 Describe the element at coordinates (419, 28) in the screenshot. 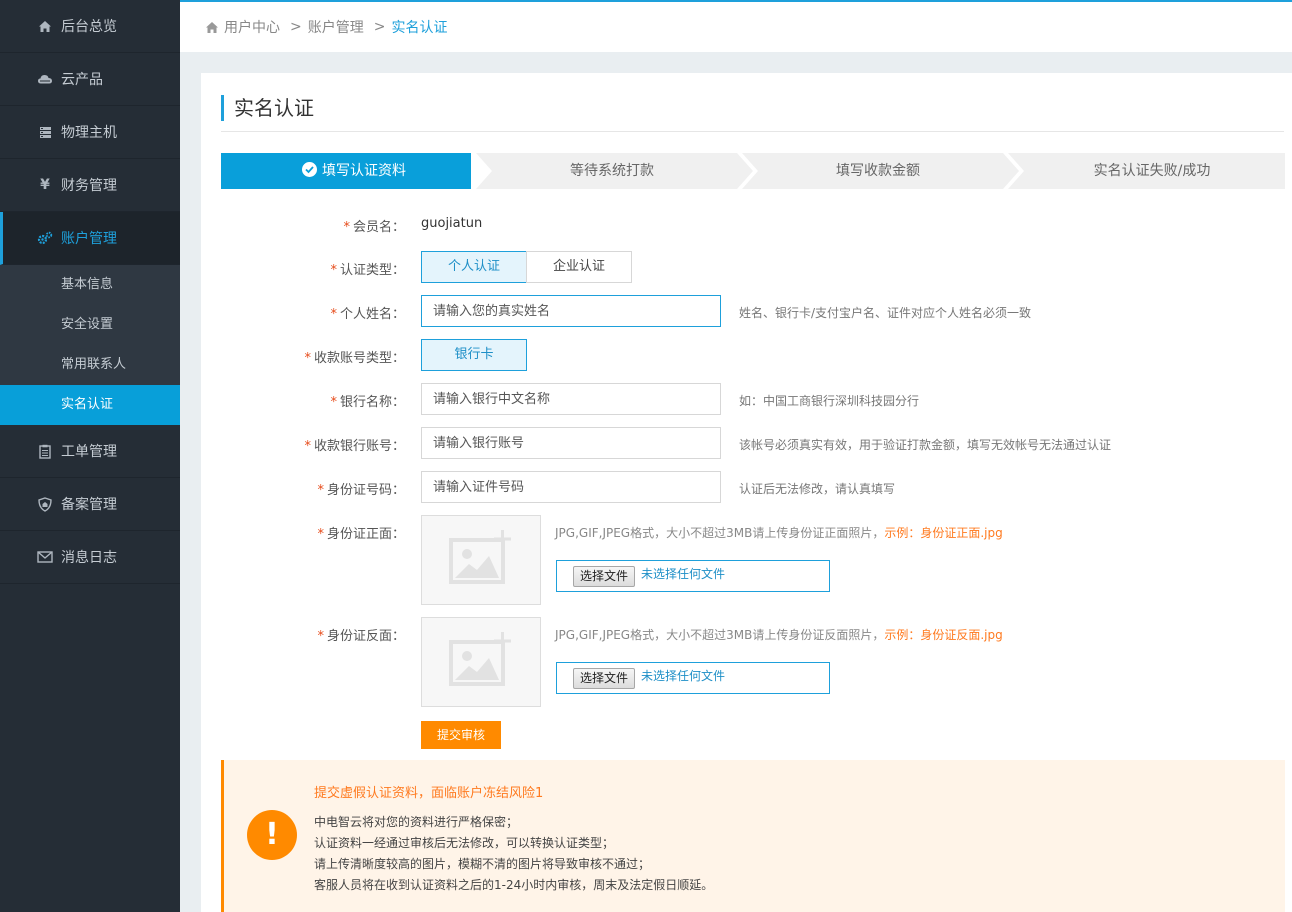

I see `breadcrumb-current: 实名认证` at that location.